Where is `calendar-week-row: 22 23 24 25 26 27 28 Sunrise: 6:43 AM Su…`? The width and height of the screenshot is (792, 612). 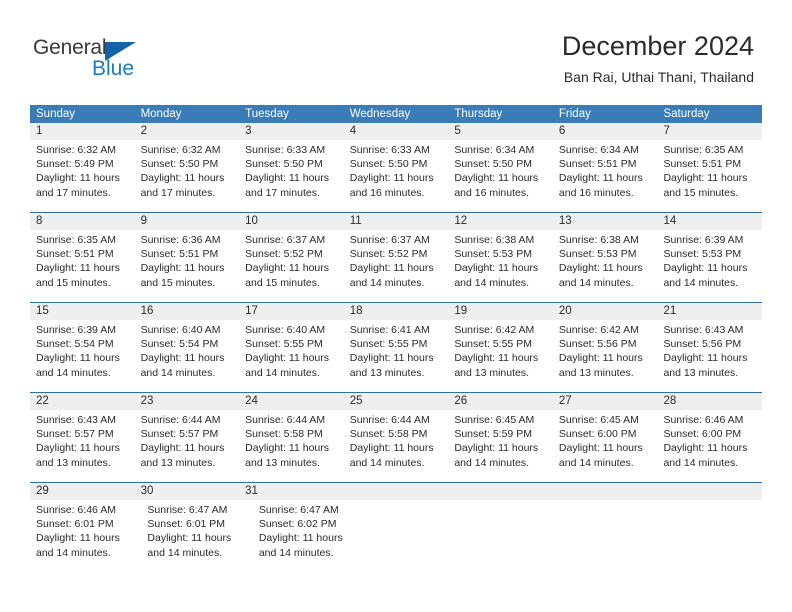
calendar-week-row: 22 23 24 25 26 27 28 Sunrise: 6:43 AM Su… is located at coordinates (396, 437).